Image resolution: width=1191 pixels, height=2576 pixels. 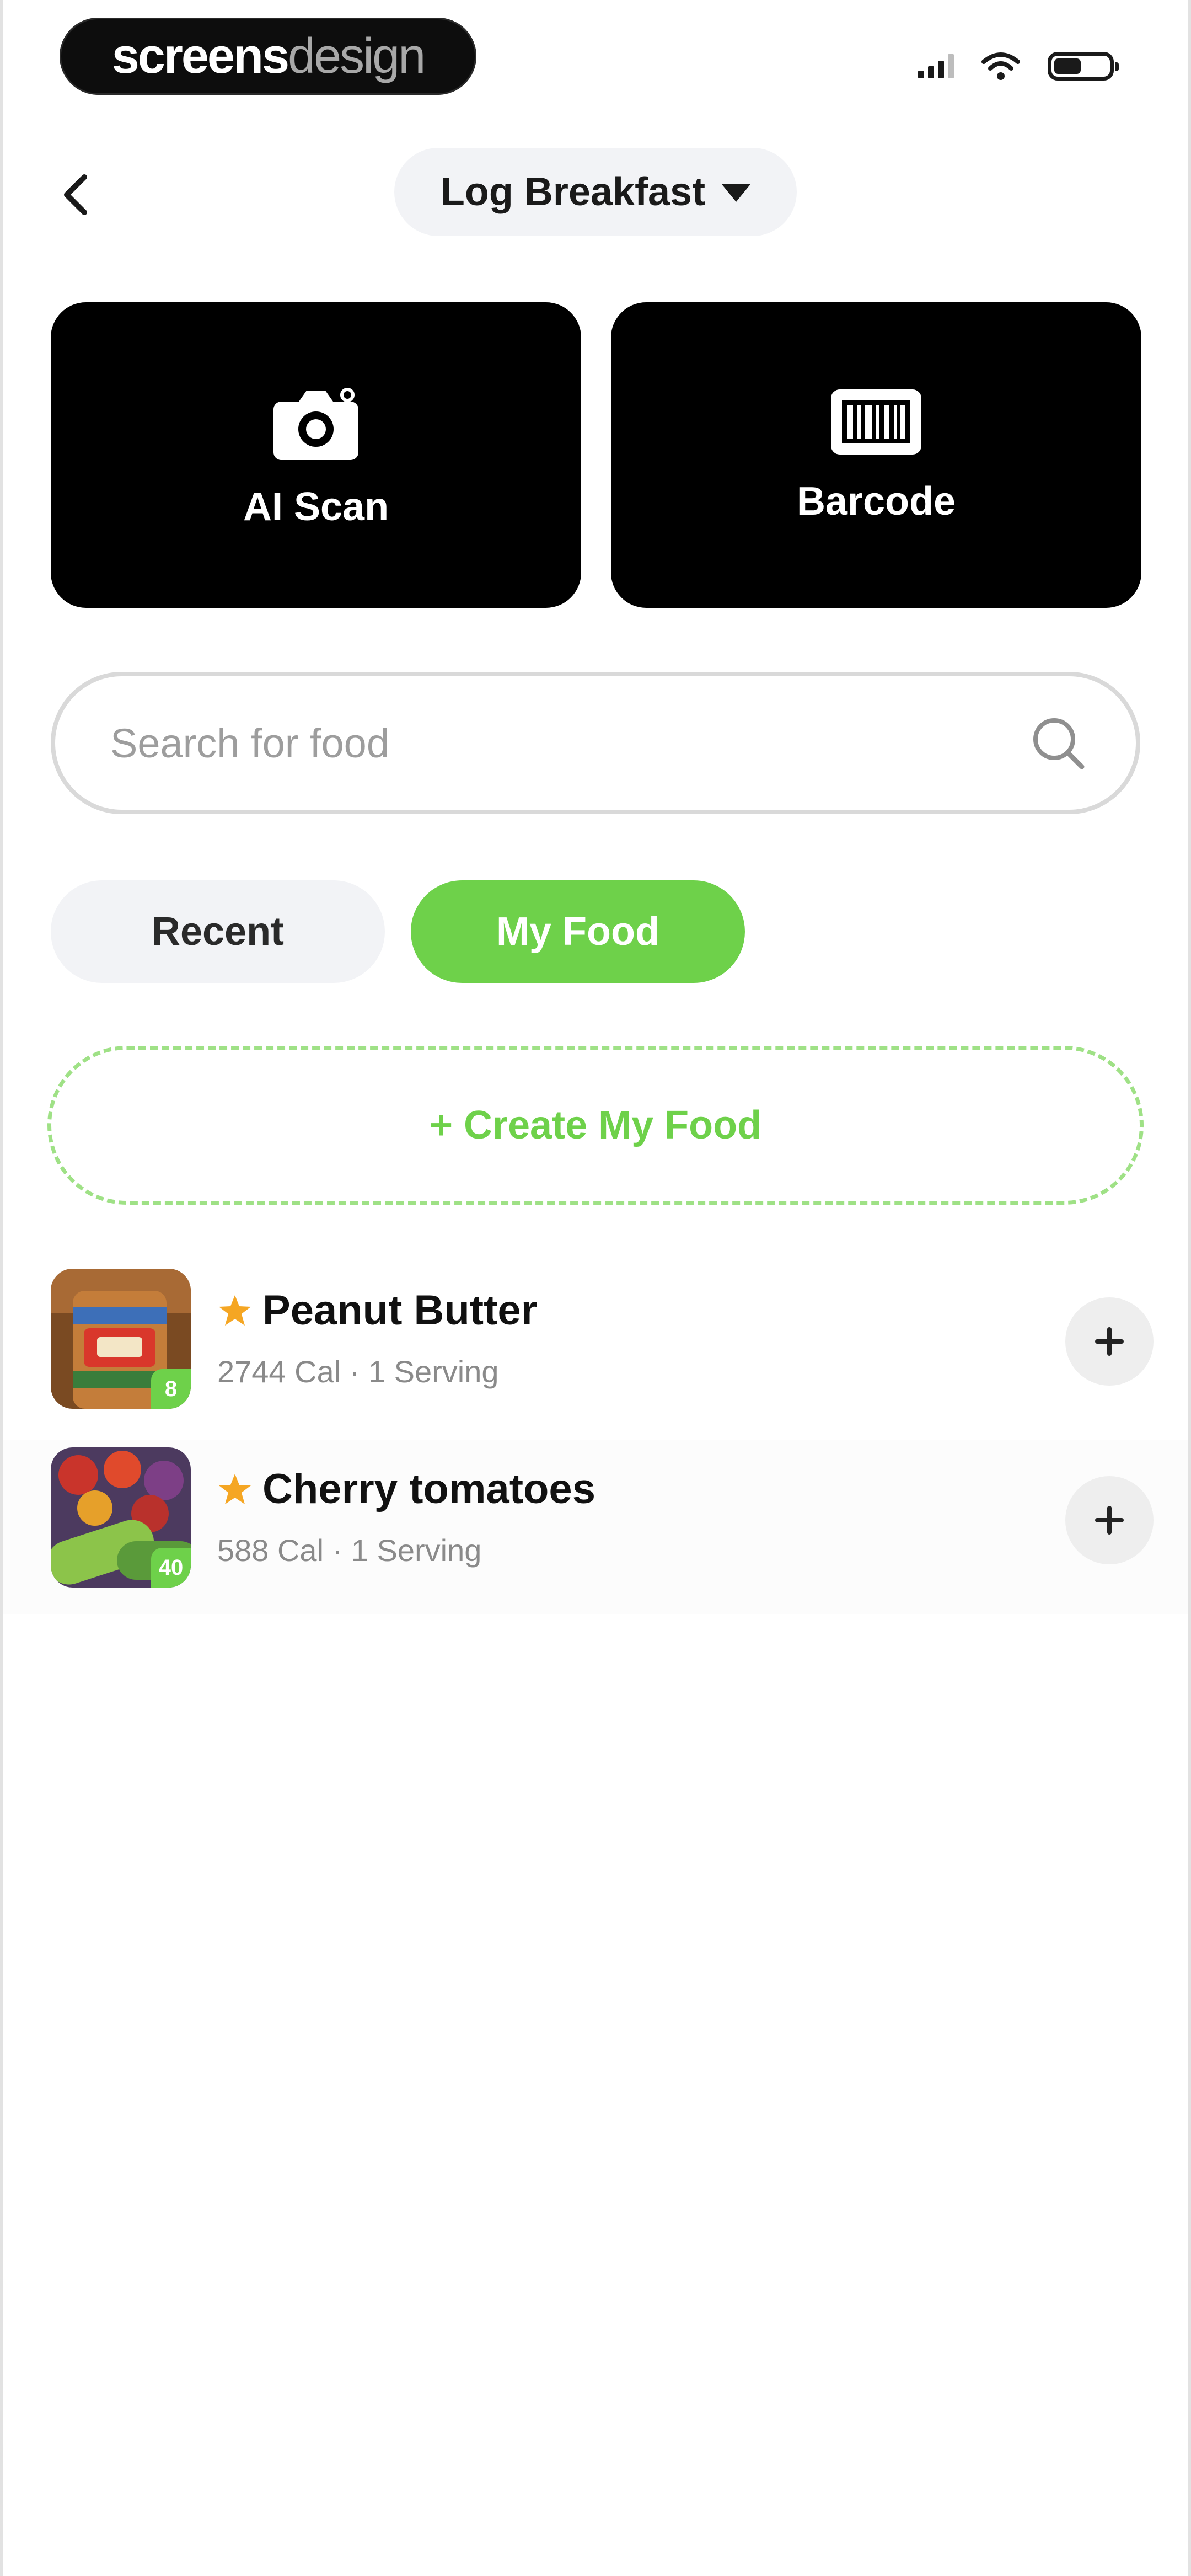 I want to click on tab-recent: Recent, so click(x=218, y=931).